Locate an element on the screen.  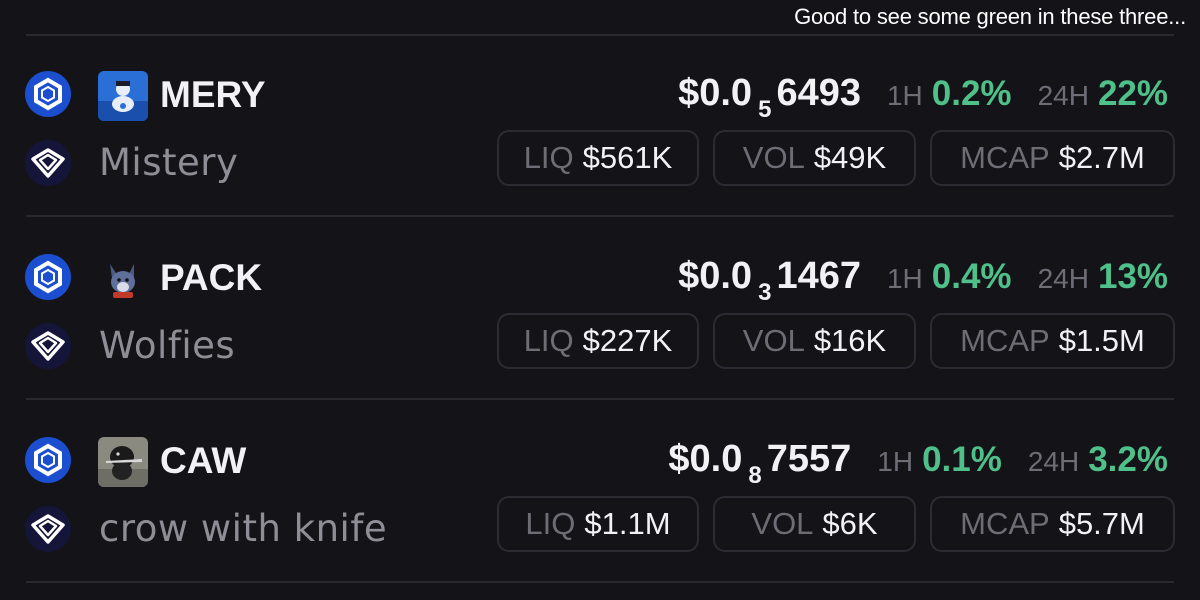
change-1h-value: 0.1% is located at coordinates (962, 459).